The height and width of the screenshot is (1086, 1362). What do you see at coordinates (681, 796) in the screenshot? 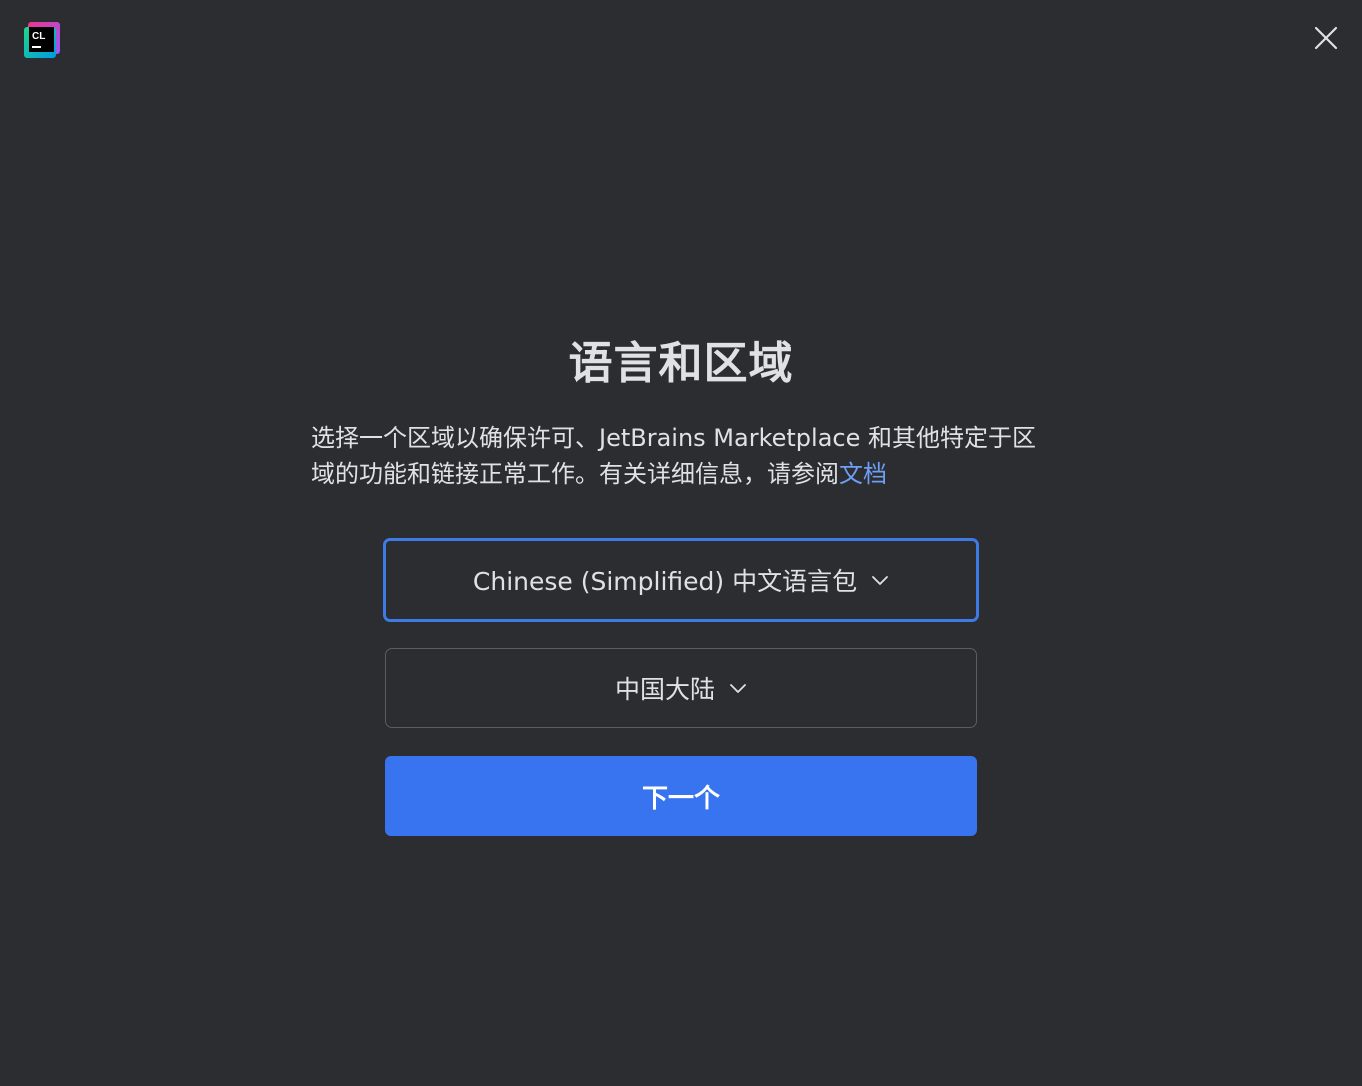
I see `next-button: 下一个` at bounding box center [681, 796].